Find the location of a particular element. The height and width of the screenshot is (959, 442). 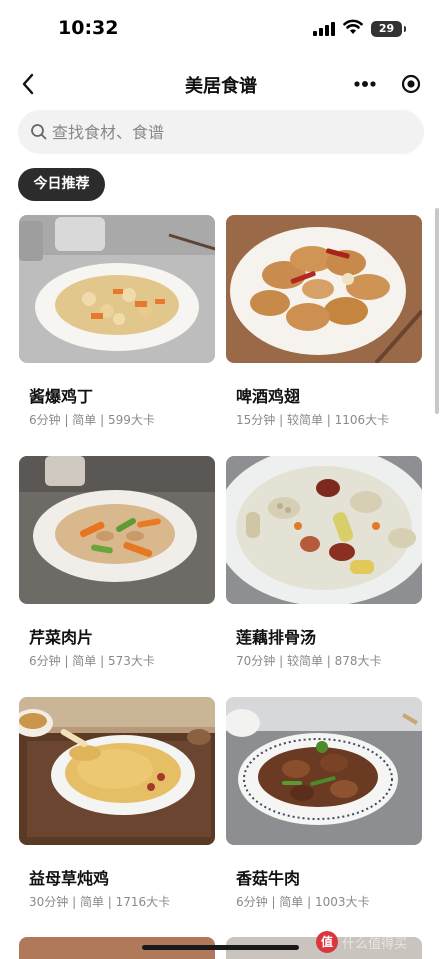

watermark-logo-icon: 值 is located at coordinates (327, 942).